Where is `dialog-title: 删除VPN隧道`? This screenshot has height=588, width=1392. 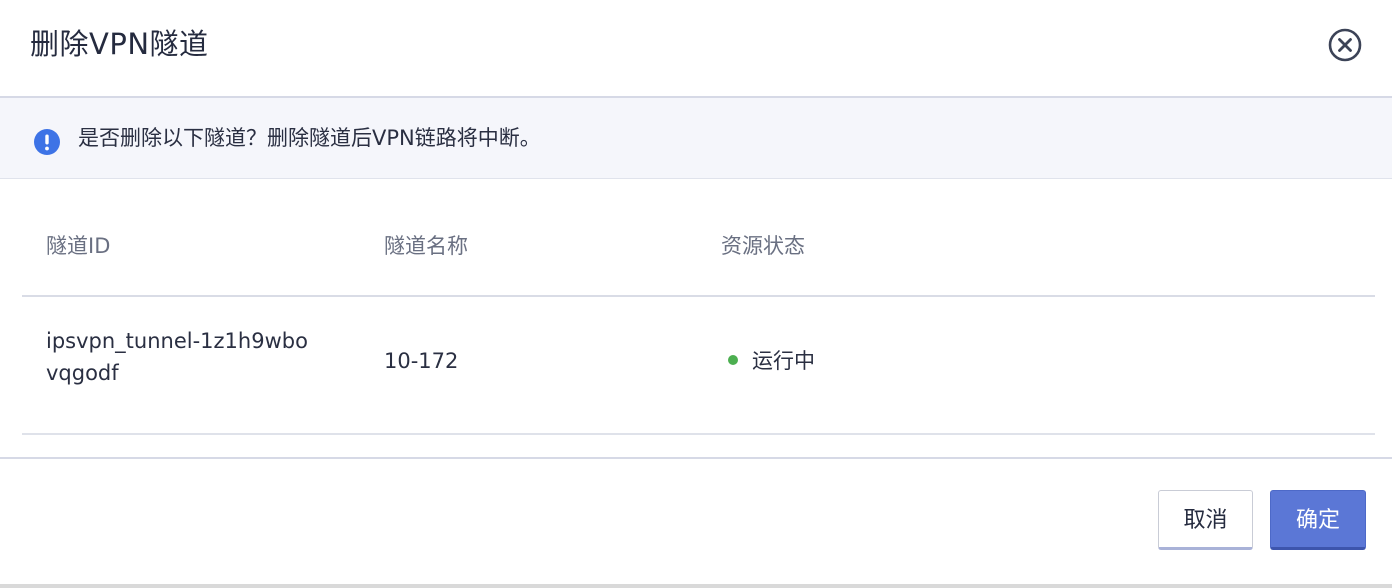 dialog-title: 删除VPN隧道 is located at coordinates (119, 44).